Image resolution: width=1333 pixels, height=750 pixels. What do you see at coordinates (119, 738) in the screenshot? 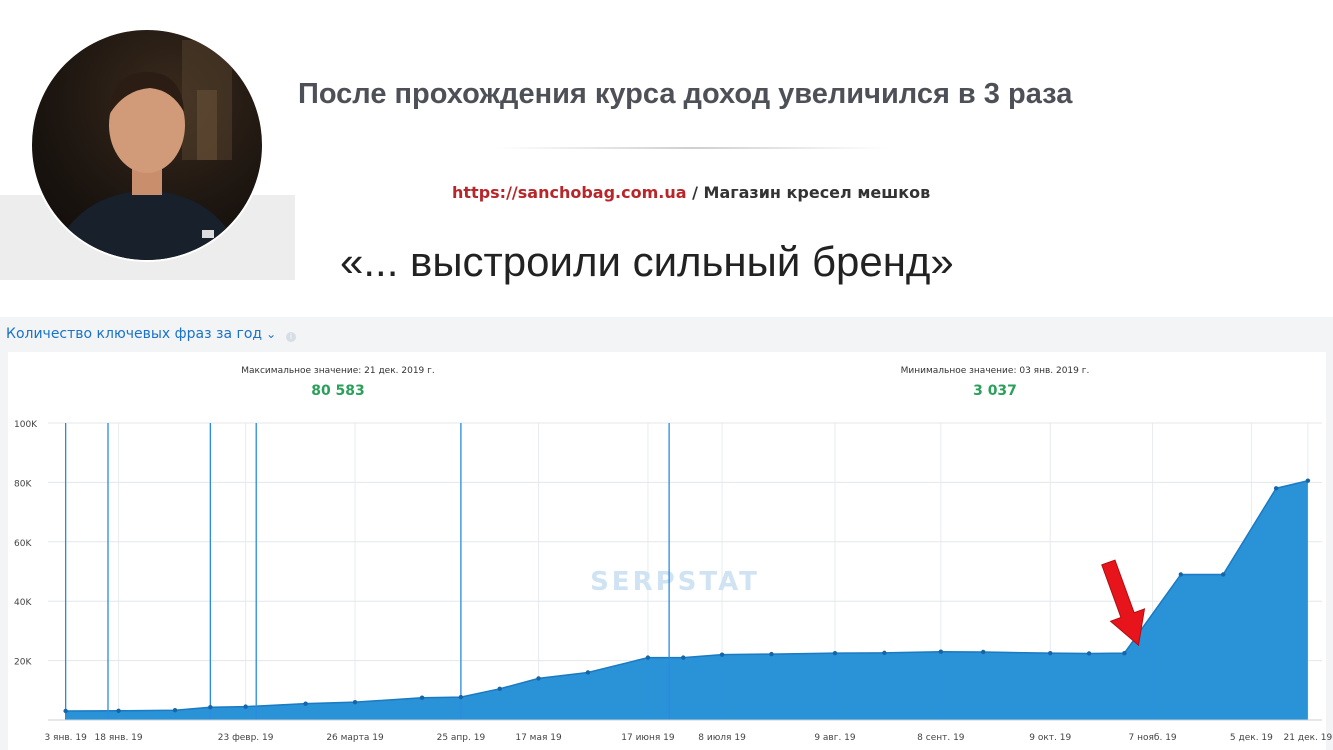
I see `x-tick-label: 18 янв. 19` at bounding box center [119, 738].